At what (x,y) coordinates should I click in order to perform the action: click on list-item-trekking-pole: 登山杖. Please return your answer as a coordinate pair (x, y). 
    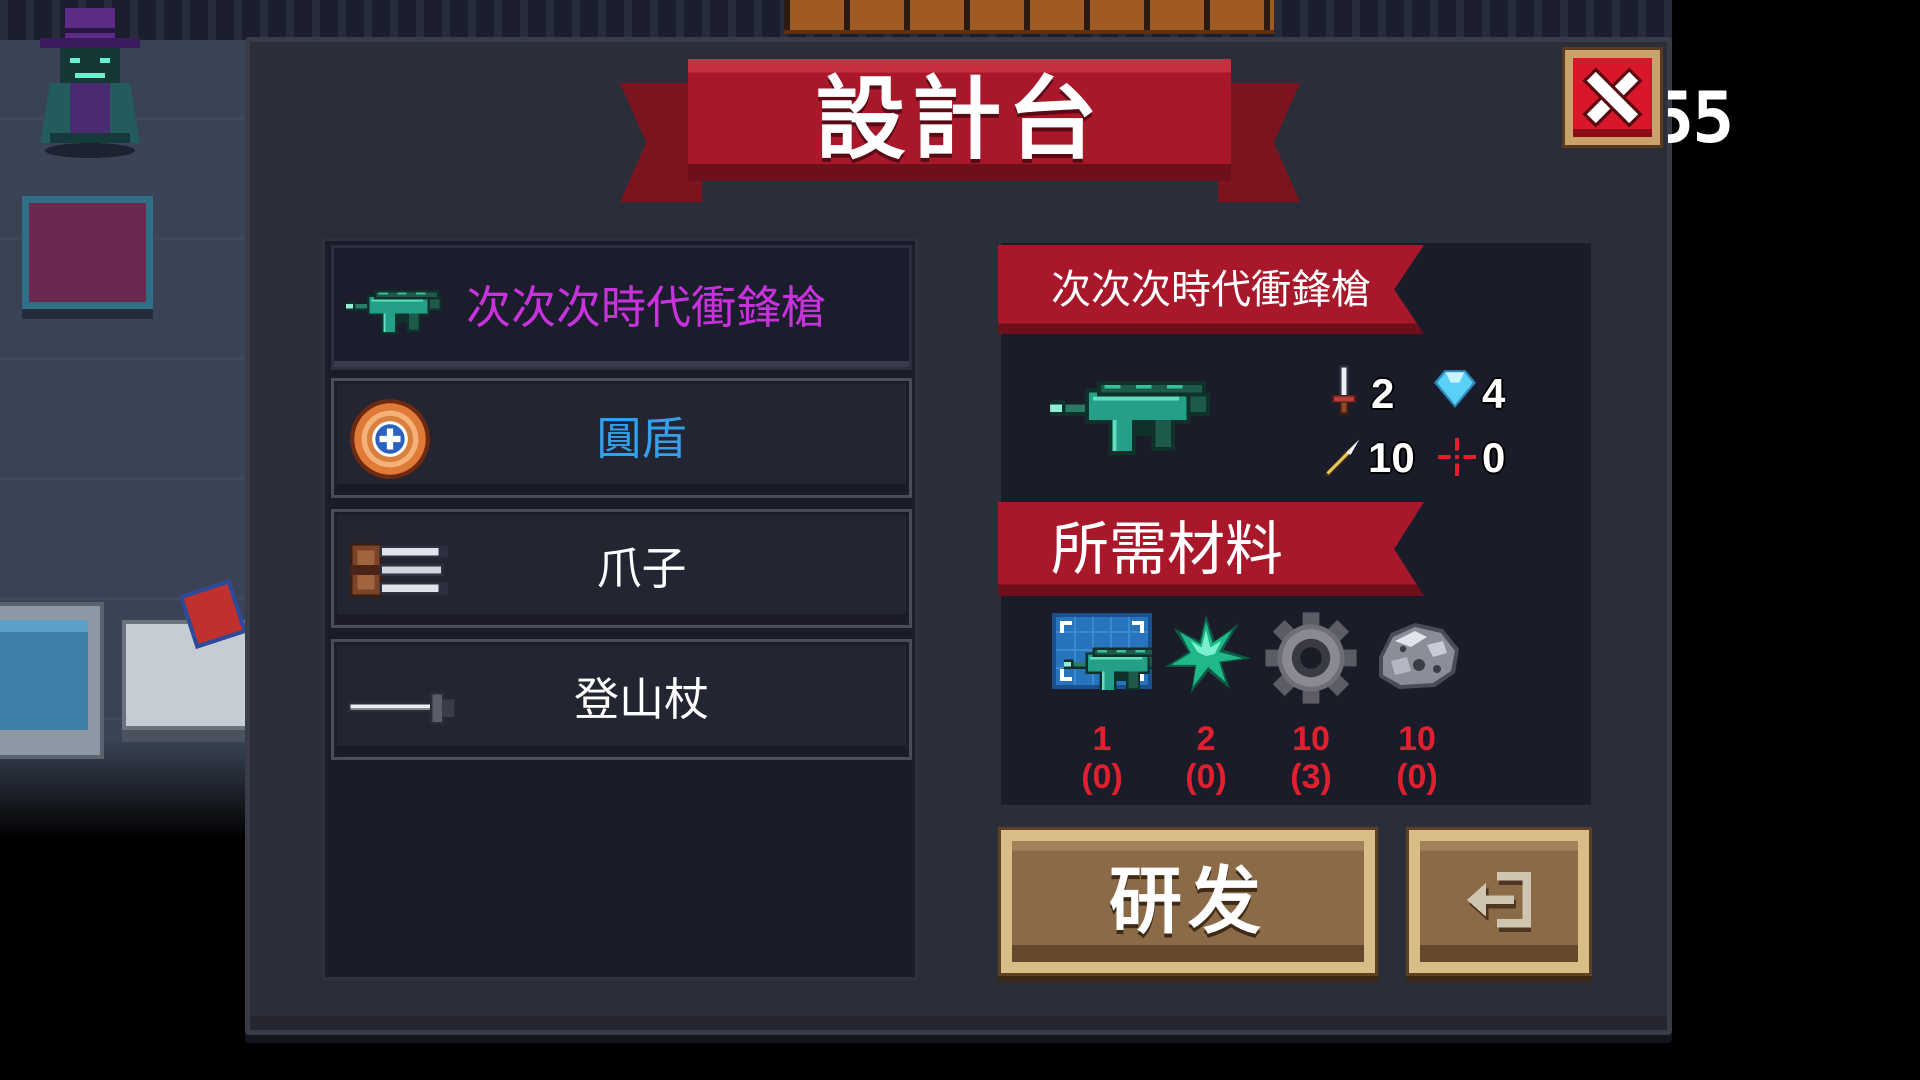
    Looking at the image, I should click on (621, 699).